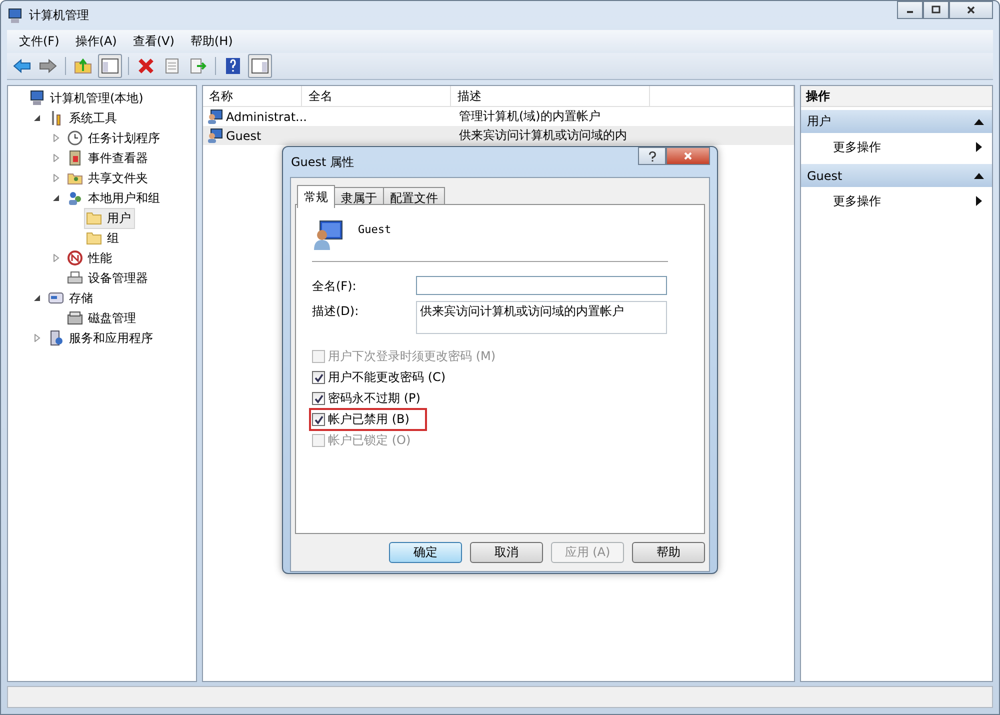  Describe the element at coordinates (316, 196) in the screenshot. I see `tab: 常规` at that location.